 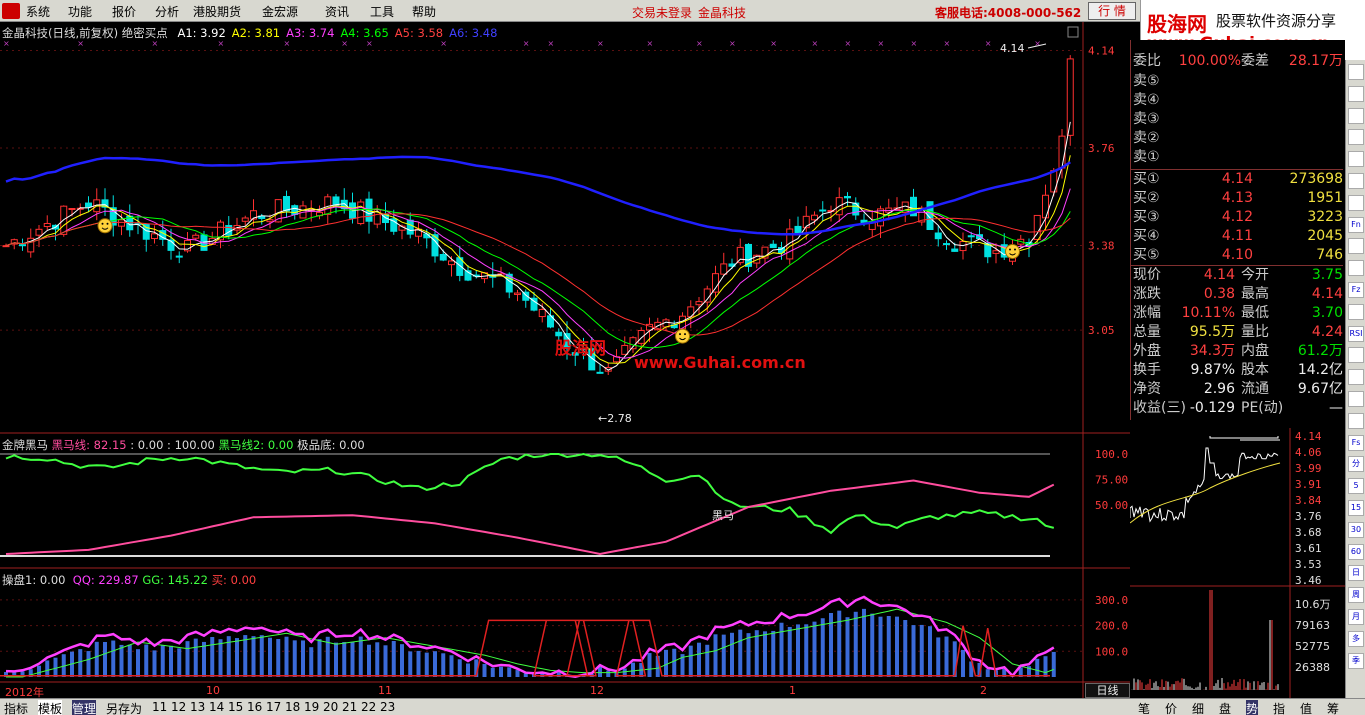 What do you see at coordinates (1171, 707) in the screenshot?
I see `right-bottom-tab-1: 价` at bounding box center [1171, 707].